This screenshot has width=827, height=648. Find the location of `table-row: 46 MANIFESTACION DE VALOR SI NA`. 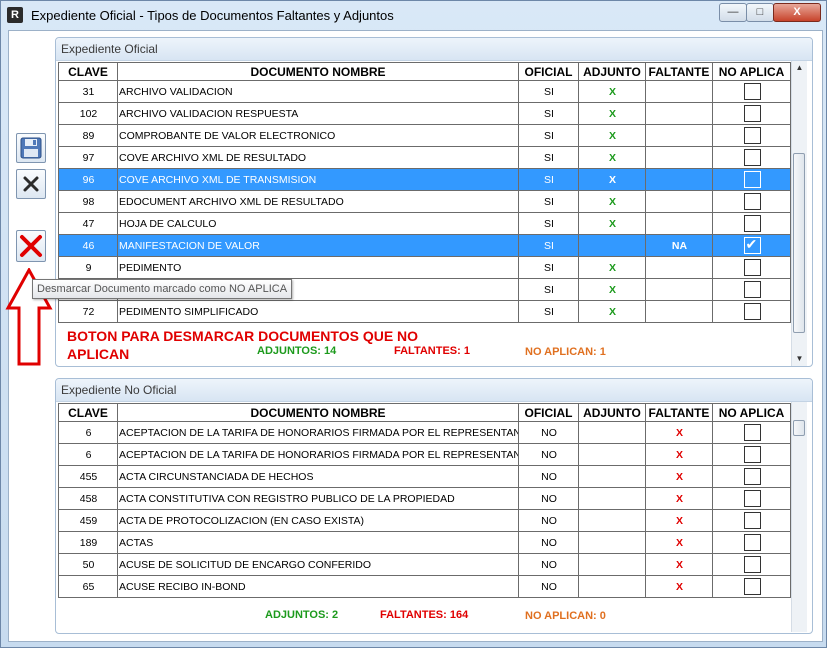

table-row: 46 MANIFESTACION DE VALOR SI NA is located at coordinates (424, 245).